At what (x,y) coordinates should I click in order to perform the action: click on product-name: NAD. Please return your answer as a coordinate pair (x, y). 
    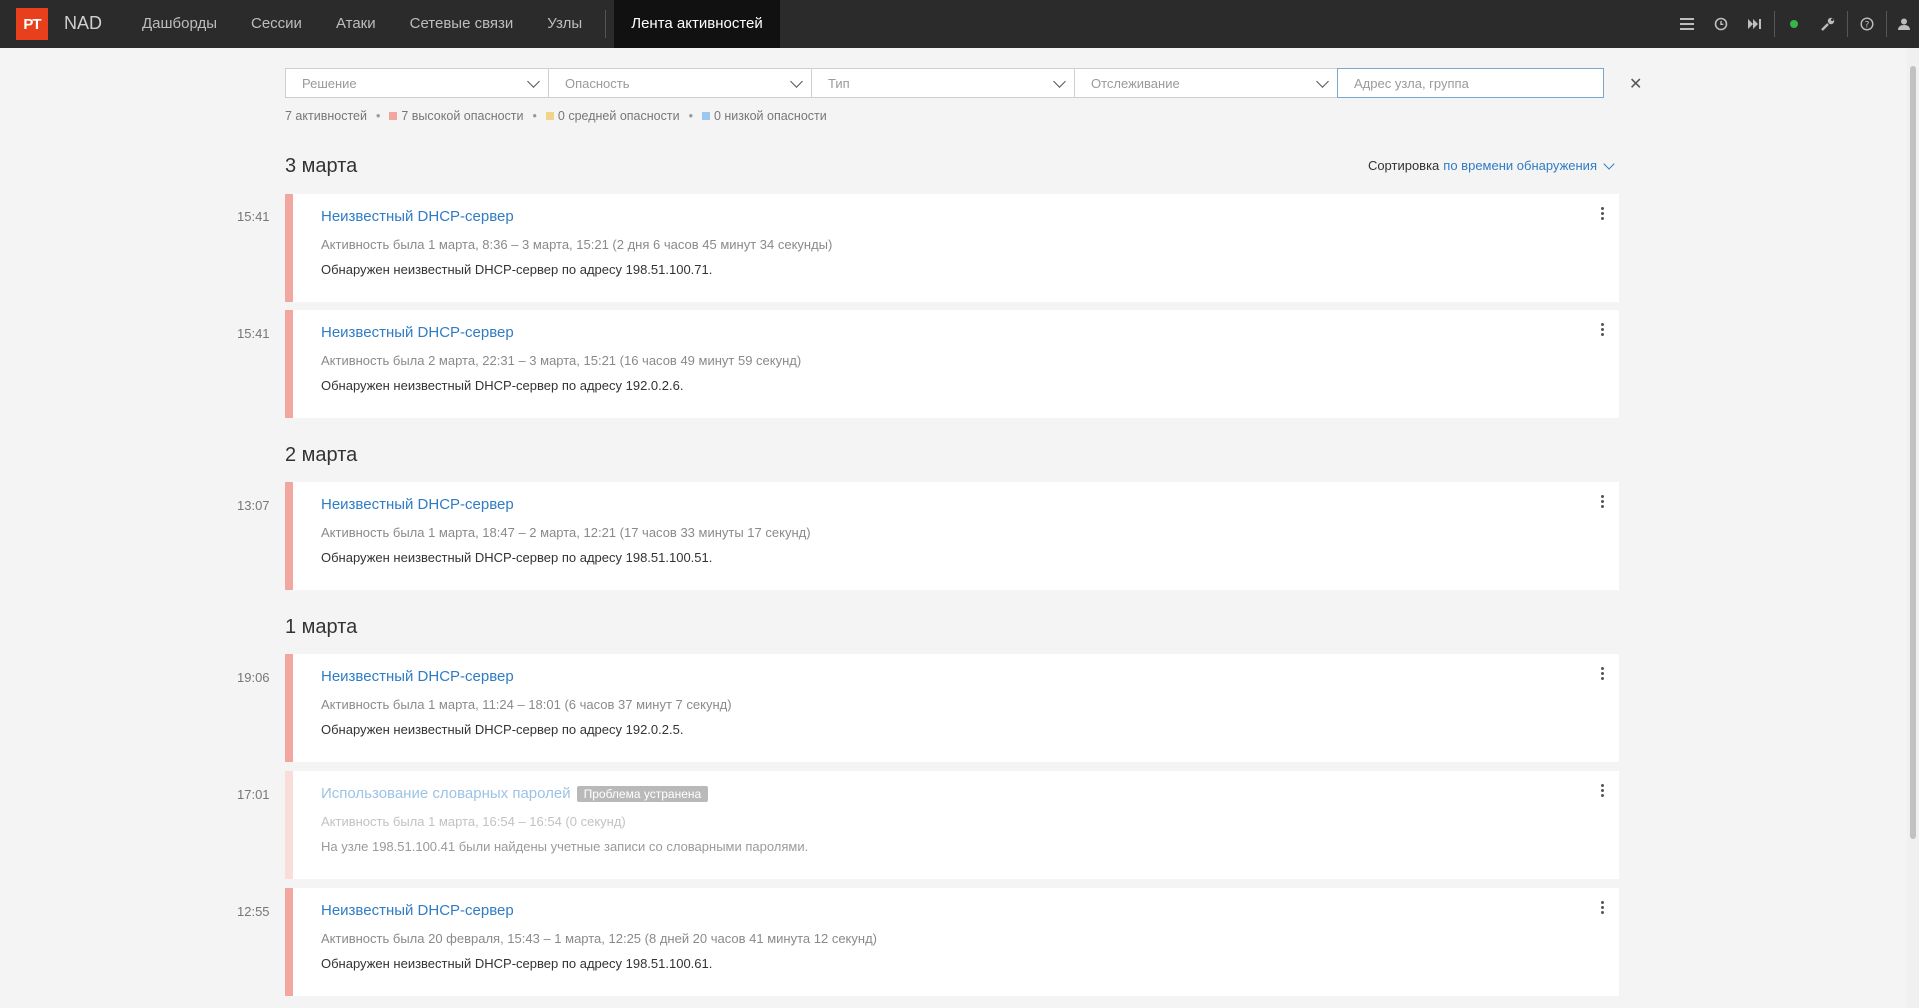
    Looking at the image, I should click on (83, 23).